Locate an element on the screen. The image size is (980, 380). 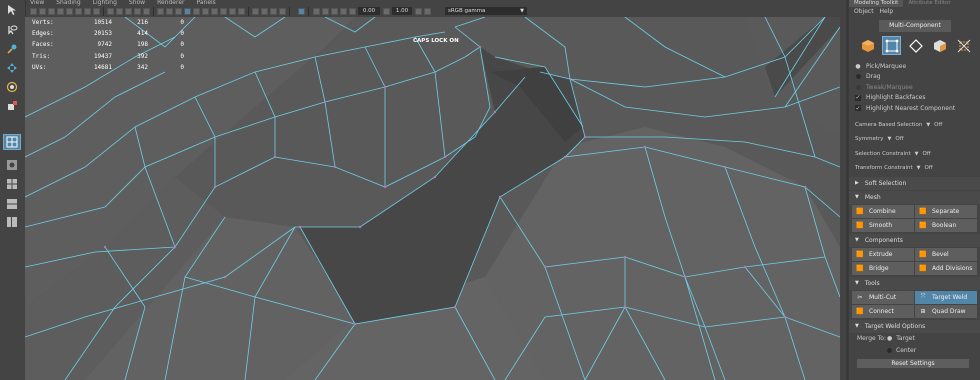
camera-attributes-icon is located at coordinates (42, 11).